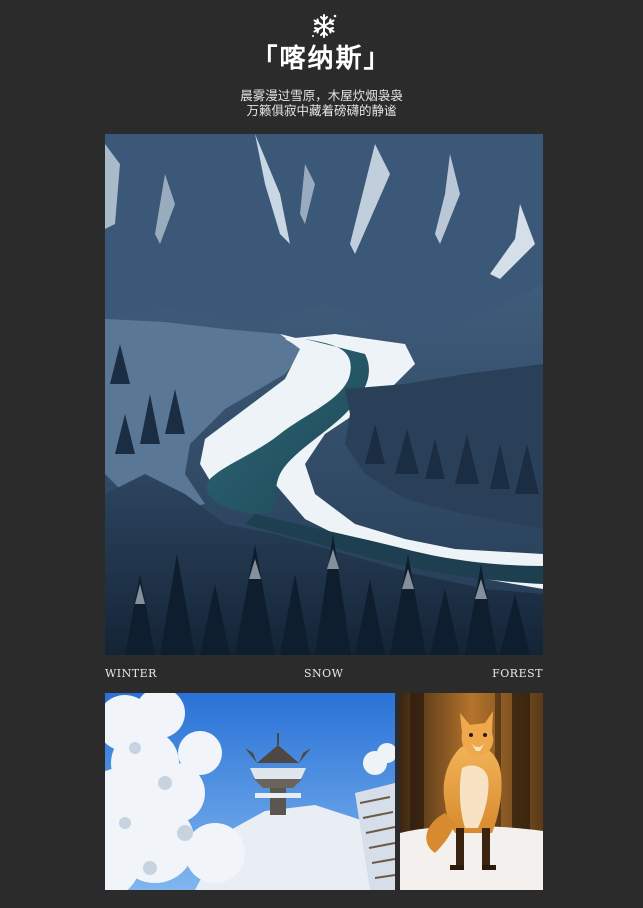 The height and width of the screenshot is (908, 643). I want to click on label-snow: SNOW, so click(324, 673).